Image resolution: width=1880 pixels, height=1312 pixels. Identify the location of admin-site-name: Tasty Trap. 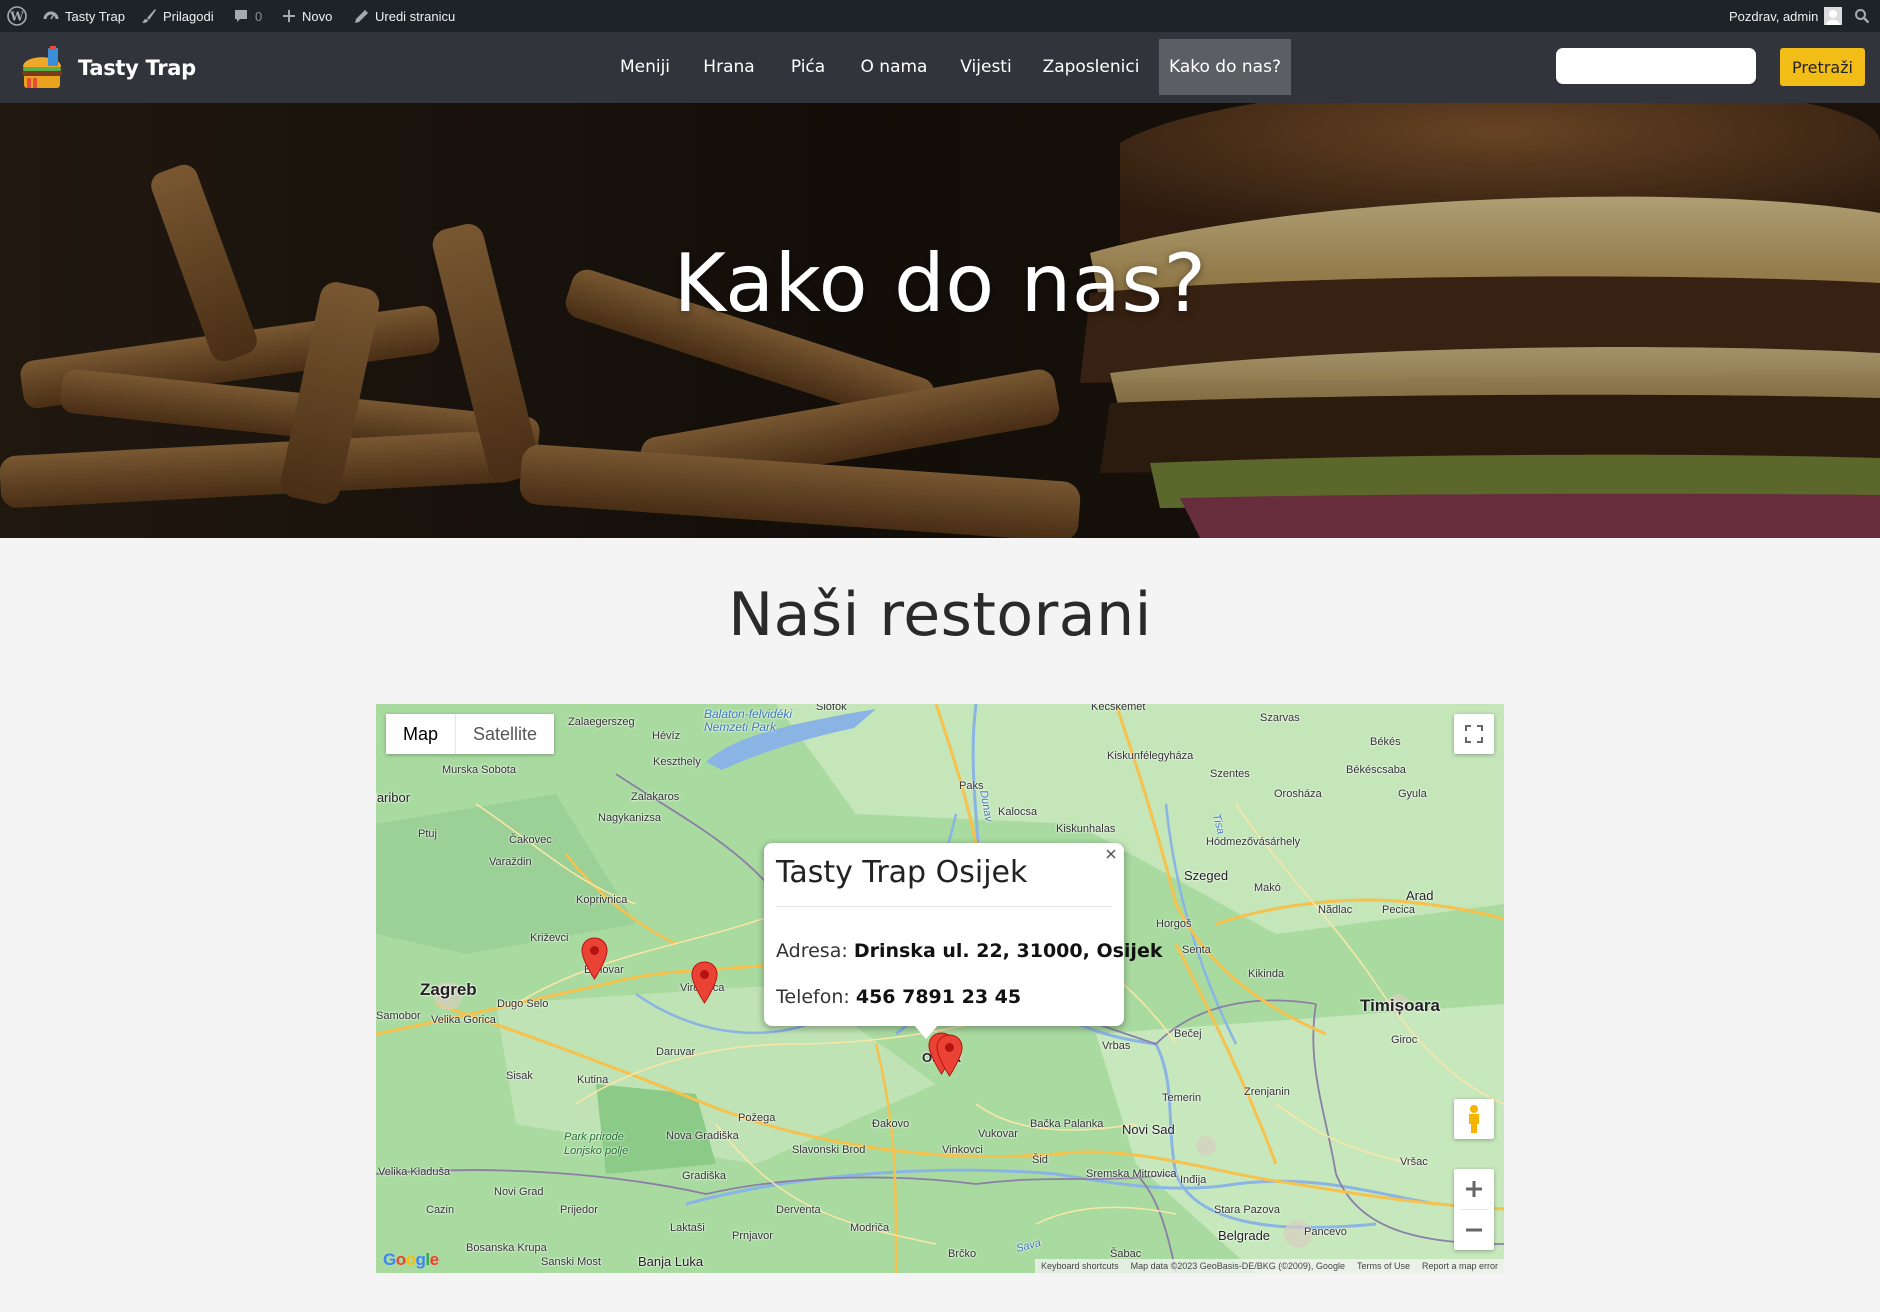
(84, 16).